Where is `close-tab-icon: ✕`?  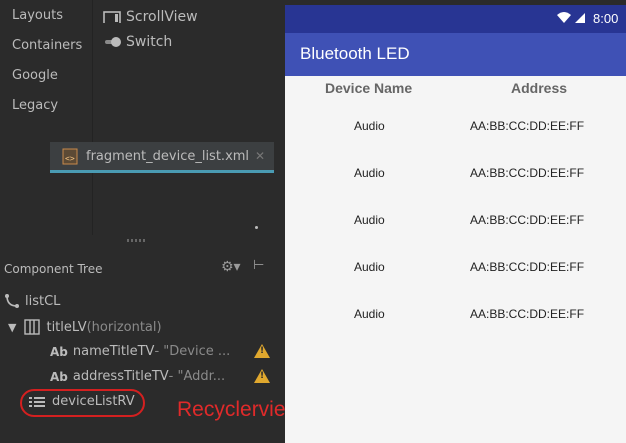
close-tab-icon: ✕ is located at coordinates (260, 156).